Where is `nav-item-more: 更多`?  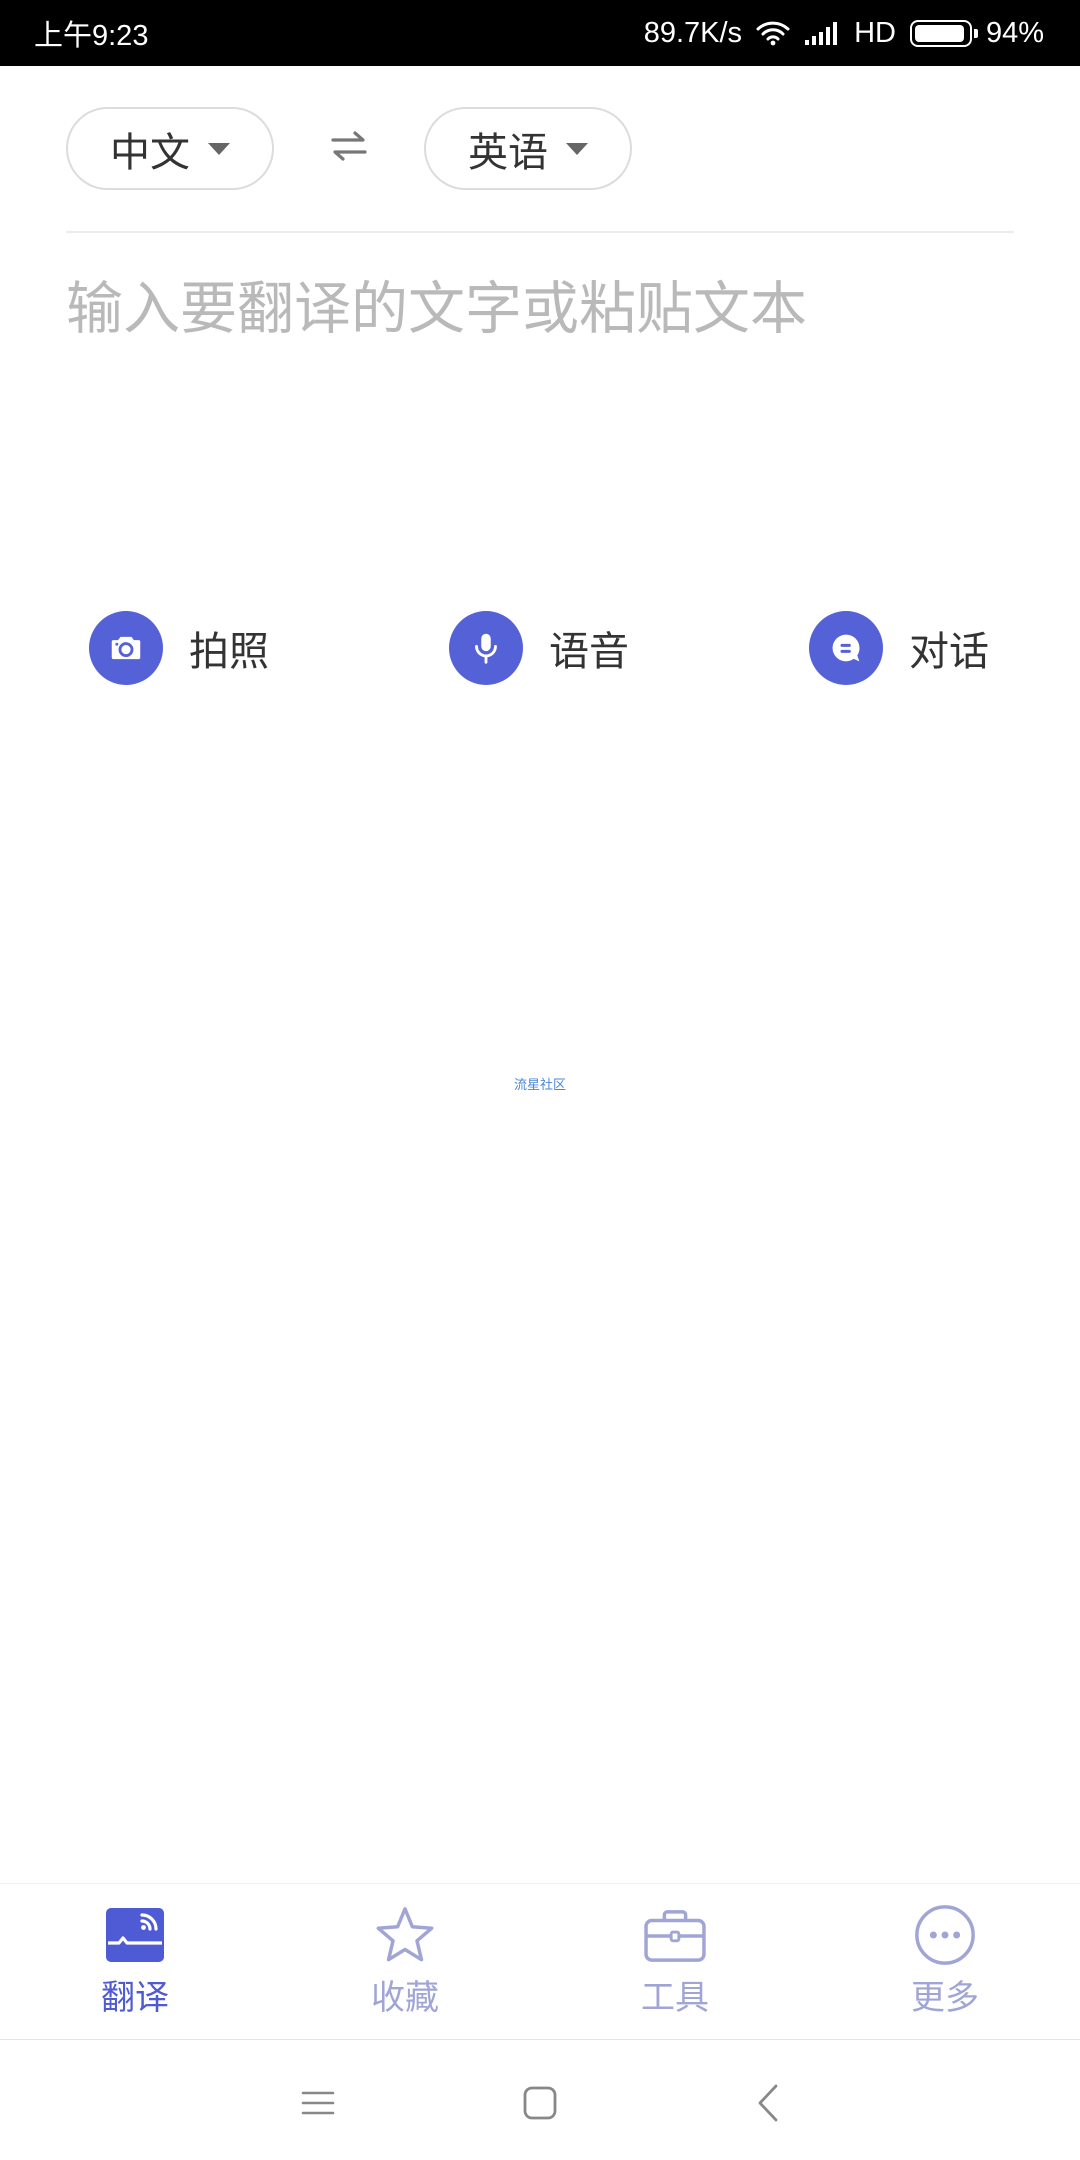
nav-item-more: 更多 is located at coordinates (945, 1961).